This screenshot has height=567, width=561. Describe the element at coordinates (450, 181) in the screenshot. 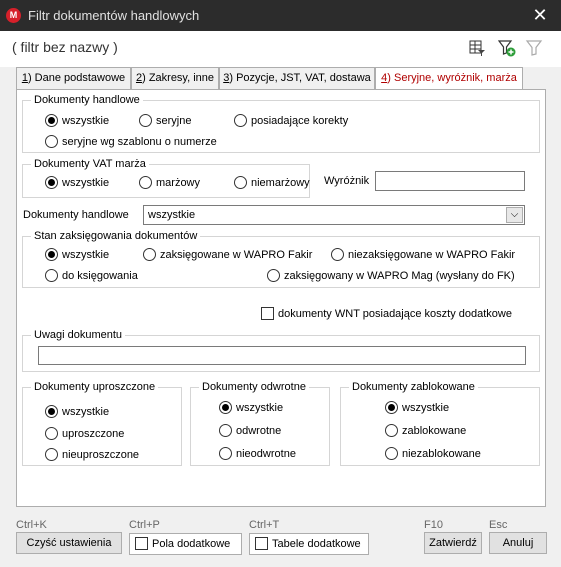

I see `wyroznik-input` at that location.